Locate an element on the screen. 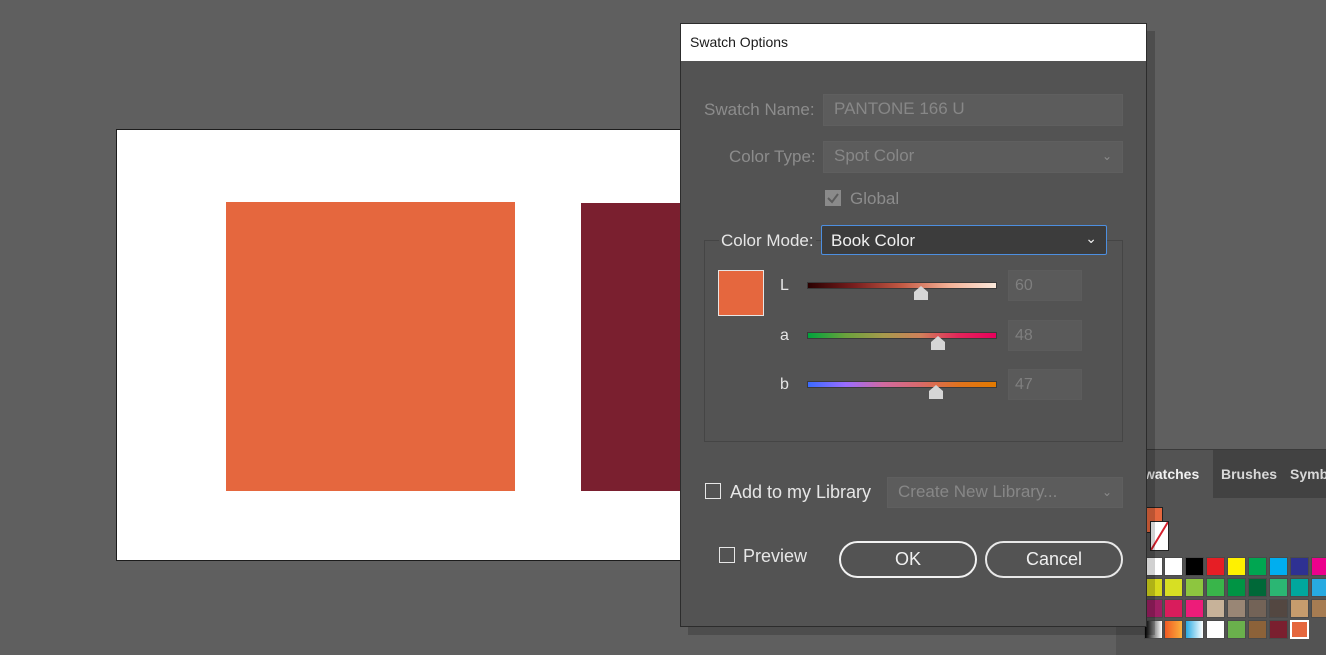  library-select: Create New Library... ⌄ is located at coordinates (1005, 492).